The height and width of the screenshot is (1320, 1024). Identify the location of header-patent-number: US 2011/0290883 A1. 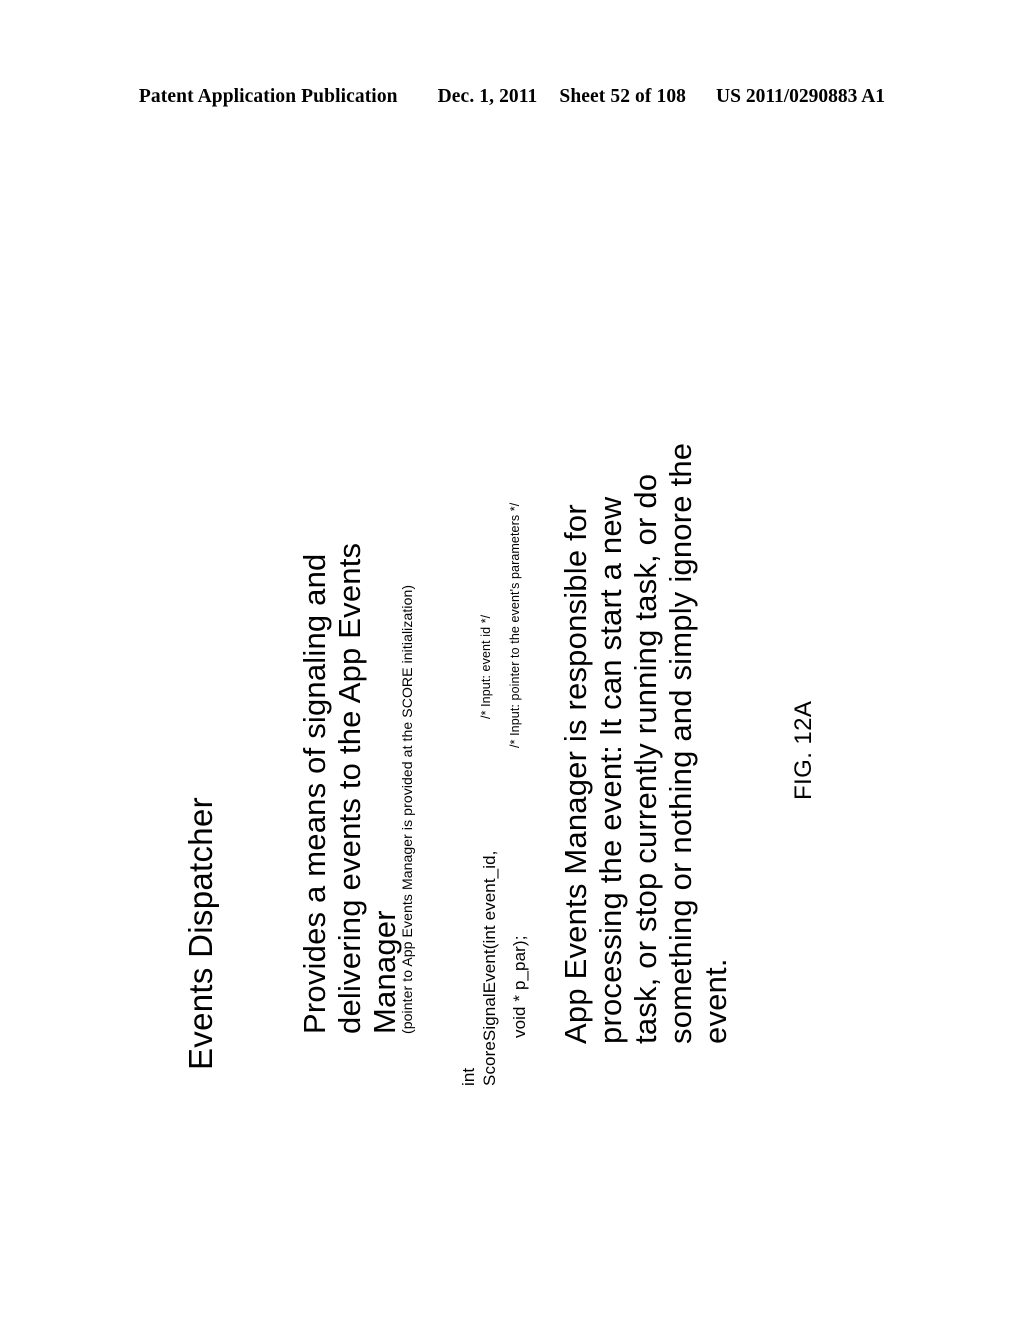
(801, 96).